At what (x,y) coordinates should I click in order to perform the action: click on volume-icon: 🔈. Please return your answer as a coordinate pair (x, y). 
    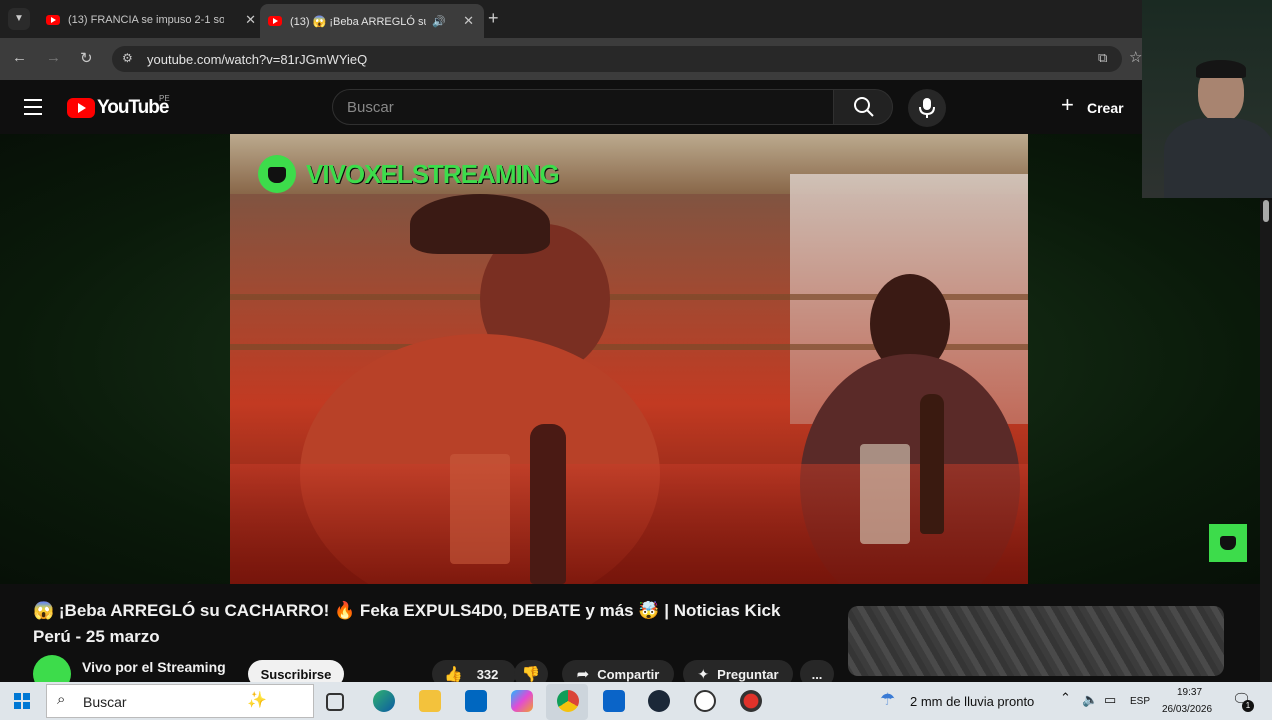
    Looking at the image, I should click on (1090, 700).